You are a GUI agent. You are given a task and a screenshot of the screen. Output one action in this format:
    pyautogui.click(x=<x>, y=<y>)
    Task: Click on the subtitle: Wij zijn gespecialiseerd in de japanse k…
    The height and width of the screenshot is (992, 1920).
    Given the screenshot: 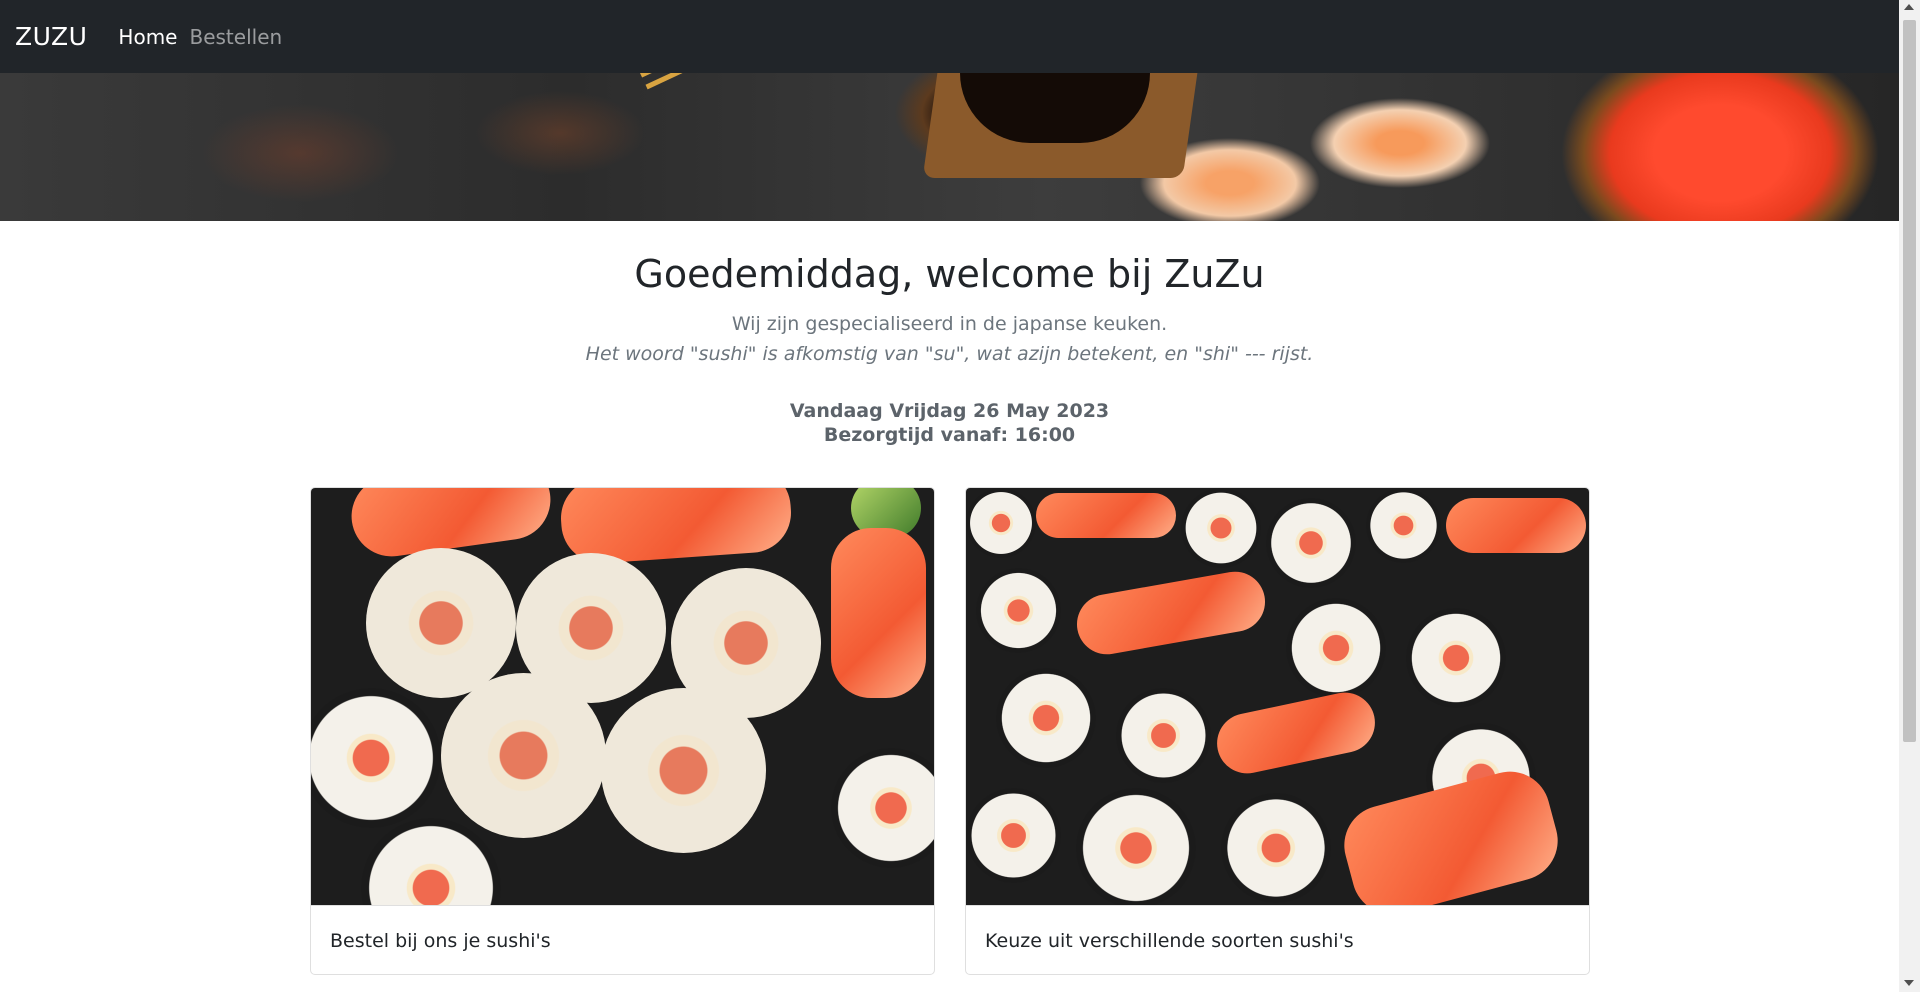 What is the action you would take?
    pyautogui.click(x=949, y=324)
    